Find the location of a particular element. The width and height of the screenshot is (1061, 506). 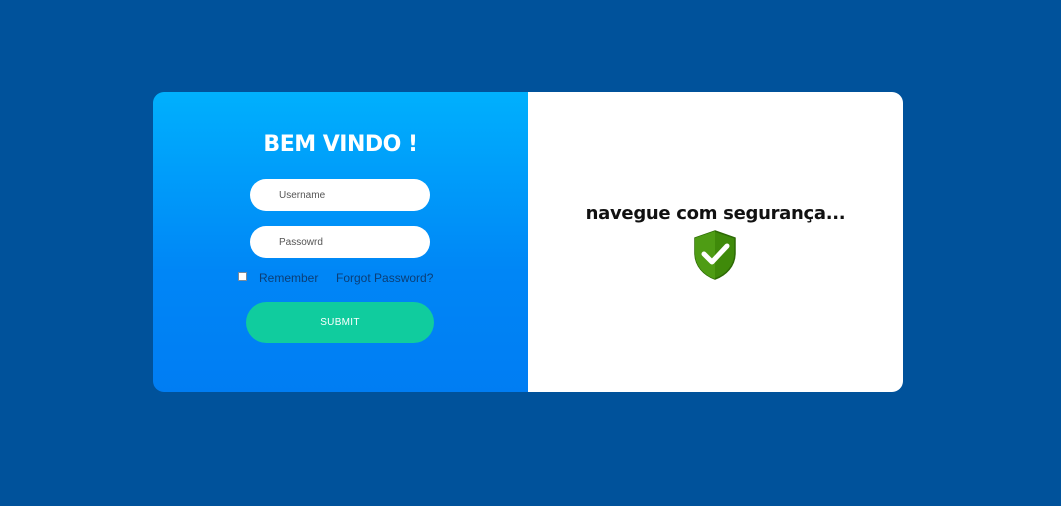

remember-checkbox is located at coordinates (242, 276).